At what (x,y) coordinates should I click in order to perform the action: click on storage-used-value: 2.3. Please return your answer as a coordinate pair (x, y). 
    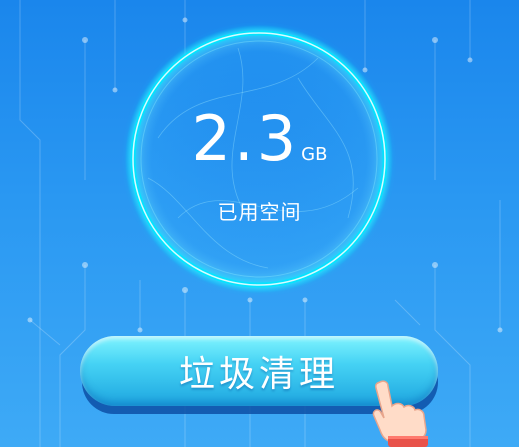
    Looking at the image, I should click on (245, 138).